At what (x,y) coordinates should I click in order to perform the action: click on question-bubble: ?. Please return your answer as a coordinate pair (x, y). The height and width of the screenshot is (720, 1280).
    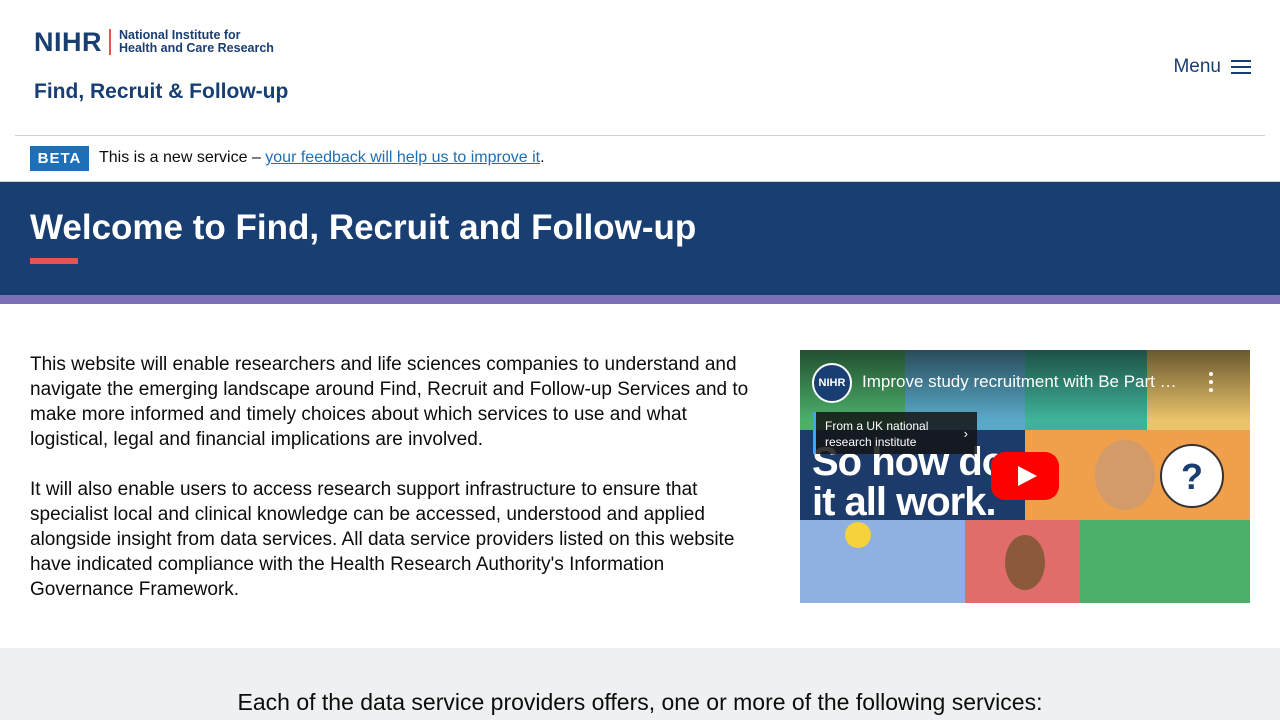
    Looking at the image, I should click on (1192, 476).